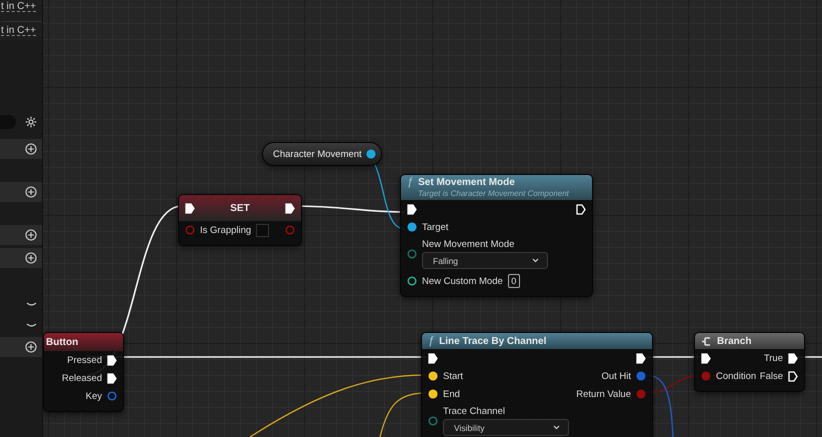  What do you see at coordinates (616, 376) in the screenshot?
I see `pin-label: Out Hit` at bounding box center [616, 376].